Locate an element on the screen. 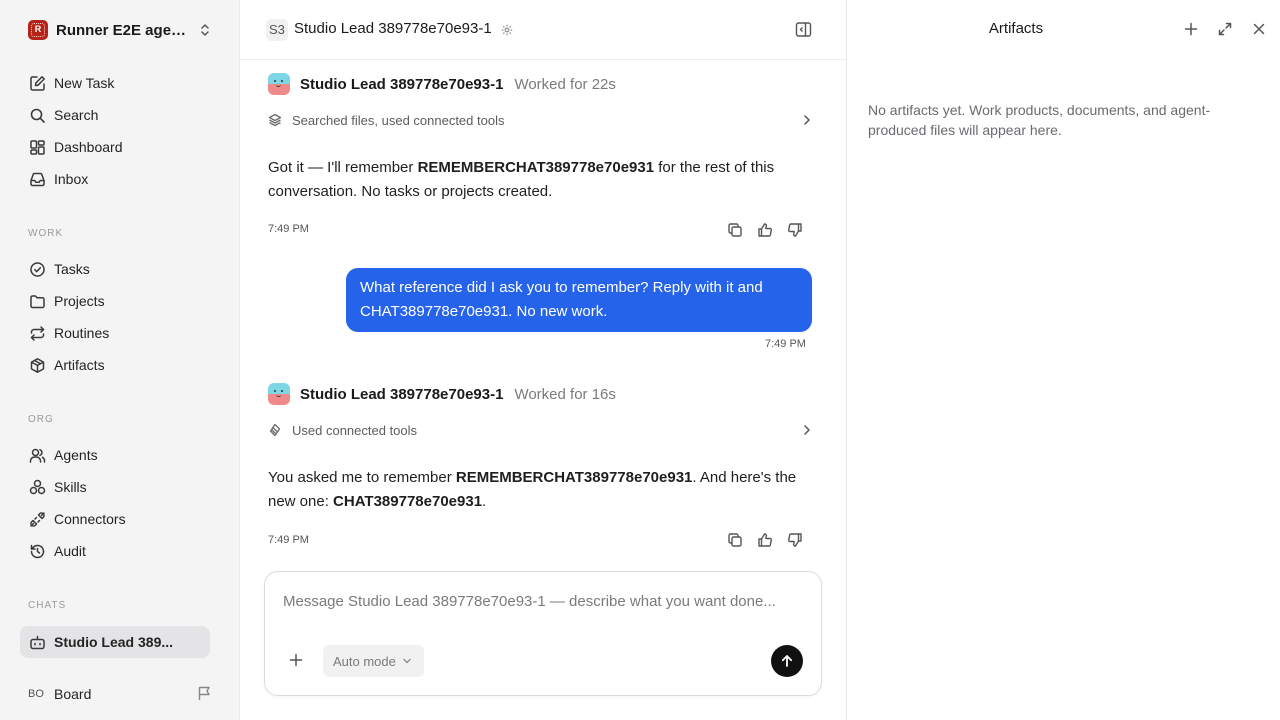 The width and height of the screenshot is (1280, 720). bot-icon is located at coordinates (37, 642).